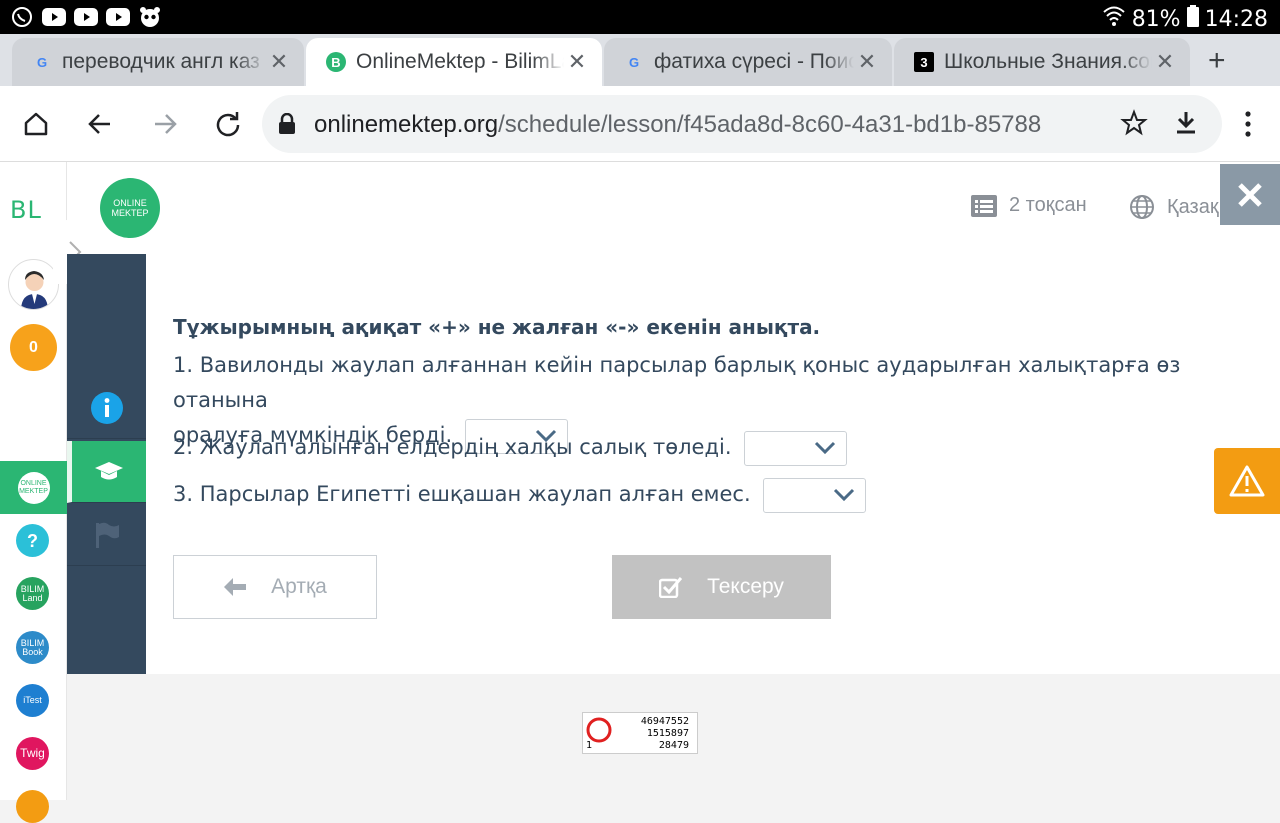 This screenshot has height=823, width=1280. I want to click on check-button: Тексеру, so click(721, 587).